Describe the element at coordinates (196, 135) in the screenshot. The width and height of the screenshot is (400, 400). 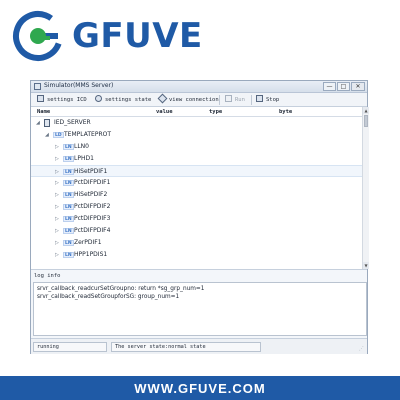
I see `tree-item-ld: ◢ LD TEMPLATEPROT` at that location.